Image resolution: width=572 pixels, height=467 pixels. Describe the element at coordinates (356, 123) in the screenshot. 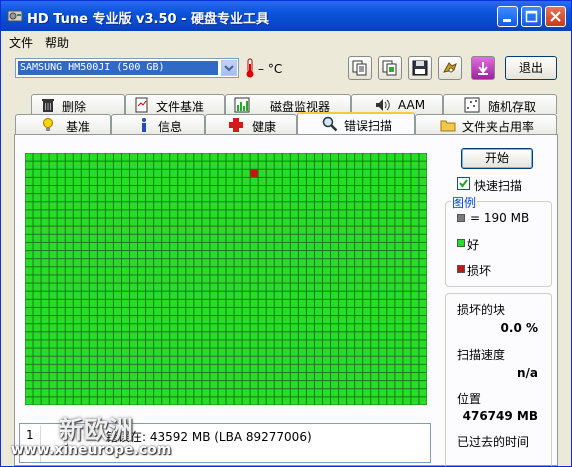

I see `tab-error-scan: 错误扫描` at that location.